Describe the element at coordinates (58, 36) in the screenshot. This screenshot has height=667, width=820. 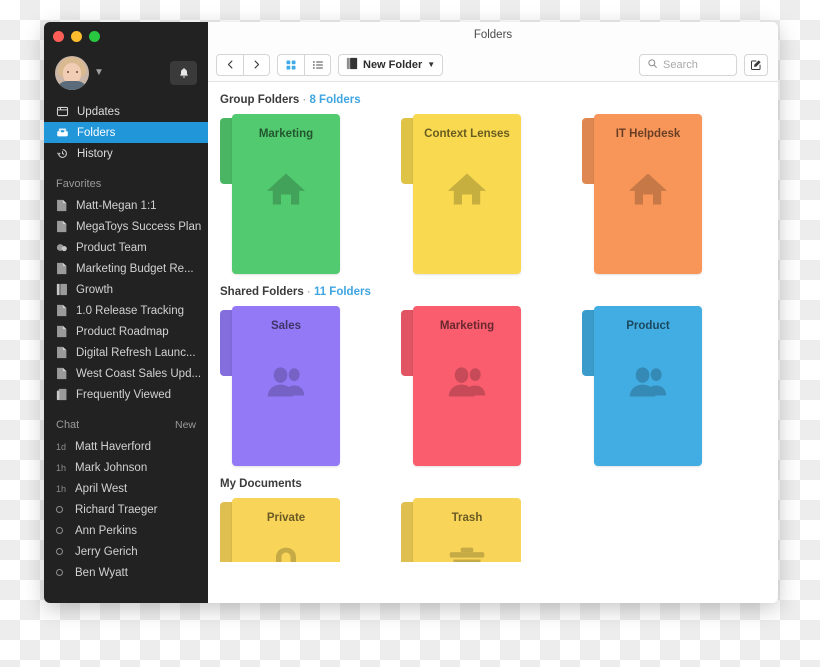
I see `close-button` at that location.